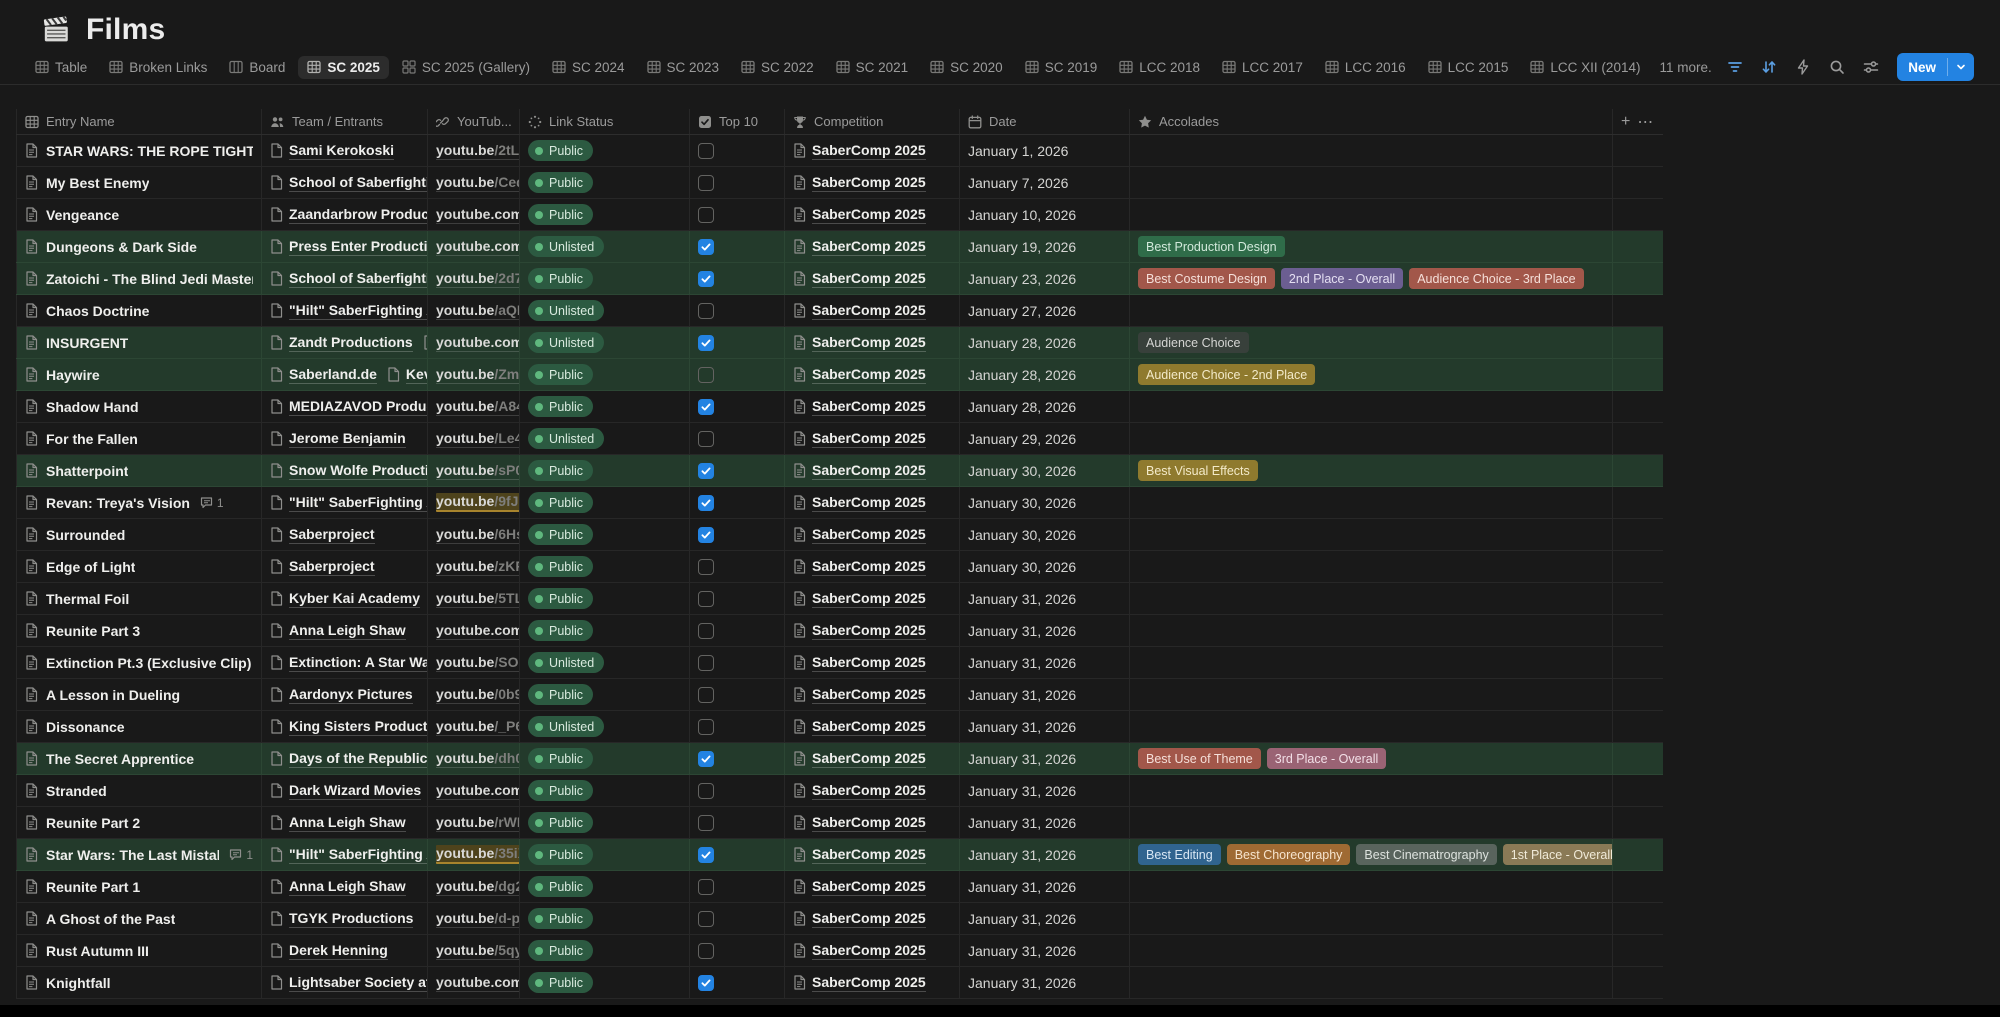 Image resolution: width=2000 pixels, height=1017 pixels. Describe the element at coordinates (322, 535) in the screenshot. I see `team-page-link: Saberproject` at that location.